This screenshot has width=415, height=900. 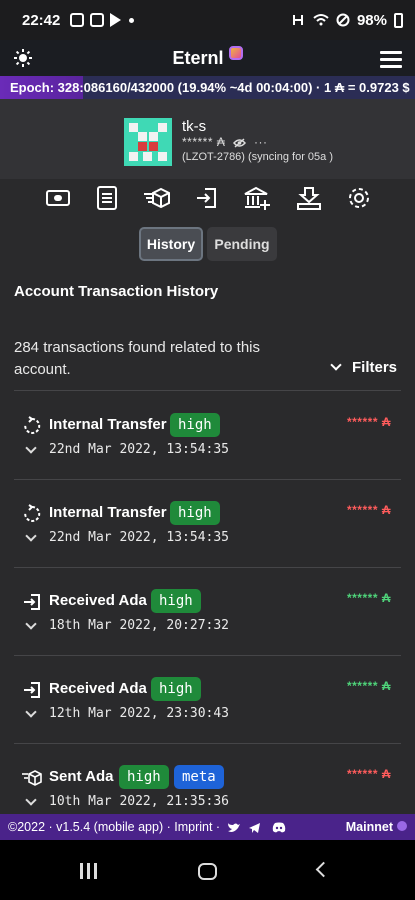 I want to click on account-balance: ****** ₳ ···, so click(x=225, y=142).